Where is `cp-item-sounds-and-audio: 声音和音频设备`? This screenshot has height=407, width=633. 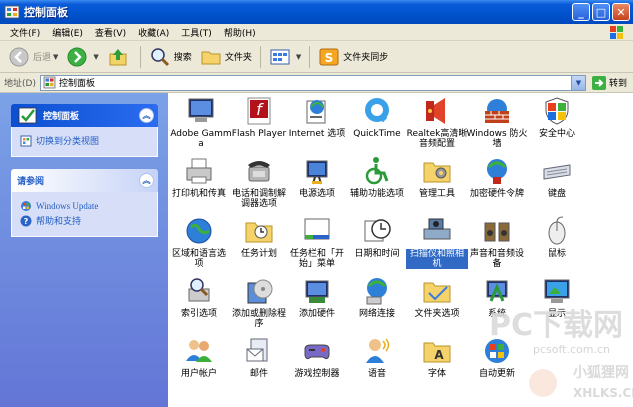
cp-item-sounds-and-audio: 声音和音频设备 is located at coordinates (497, 242).